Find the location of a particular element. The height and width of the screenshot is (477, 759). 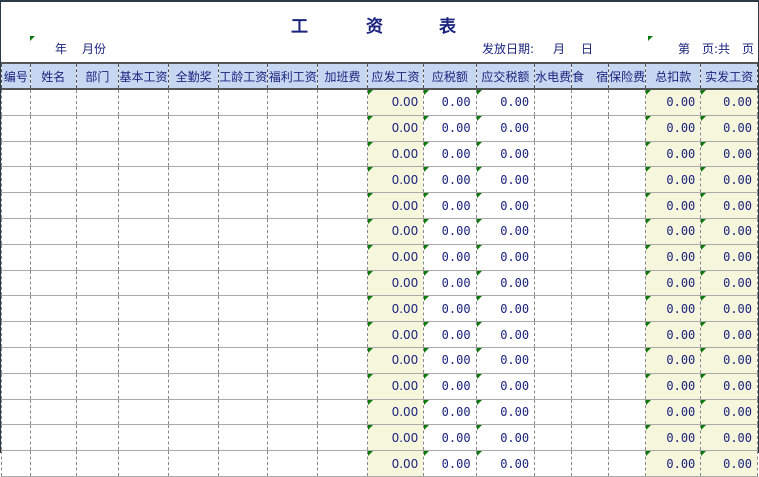

column-header: 实发工资 is located at coordinates (729, 76).